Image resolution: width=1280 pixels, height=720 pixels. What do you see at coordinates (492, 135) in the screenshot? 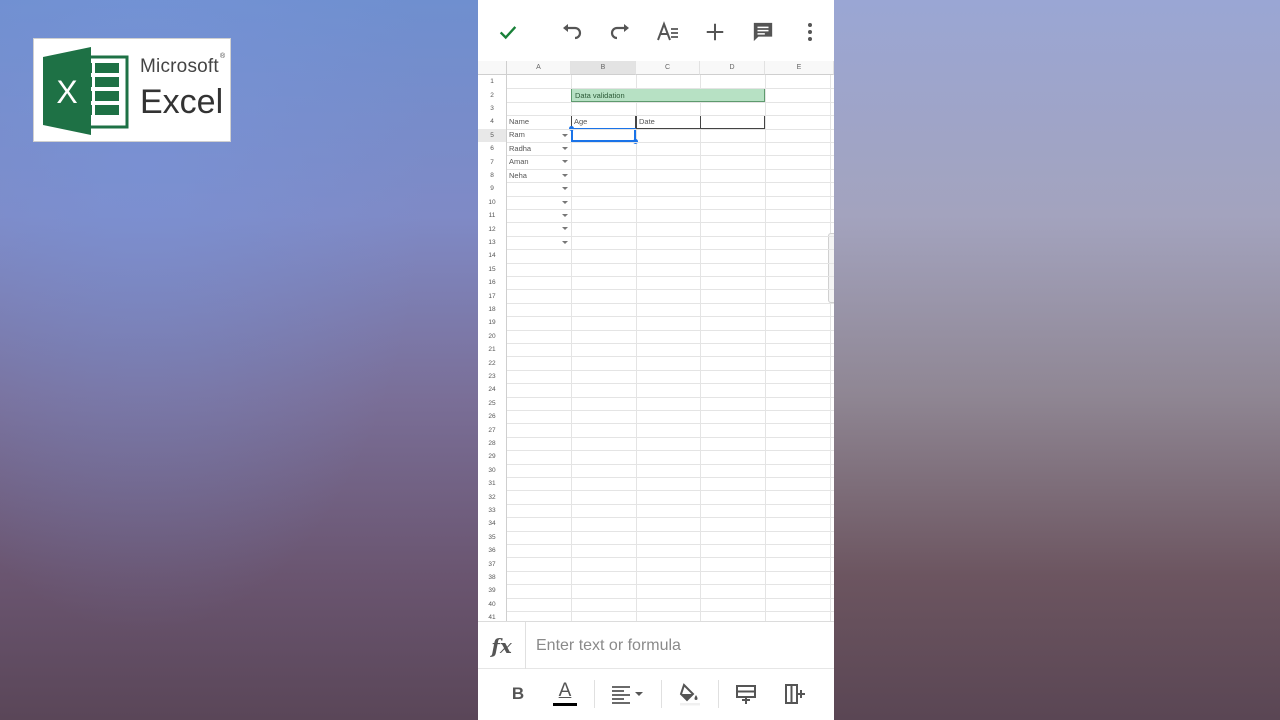
I see `row-header: 5` at bounding box center [492, 135].